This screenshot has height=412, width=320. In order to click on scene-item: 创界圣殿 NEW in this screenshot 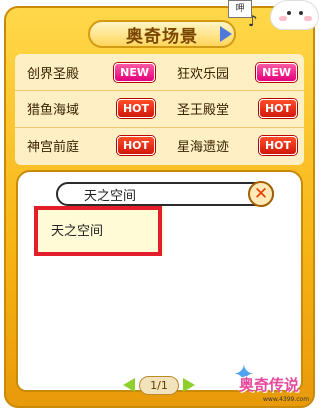, I will do `click(91, 72)`.